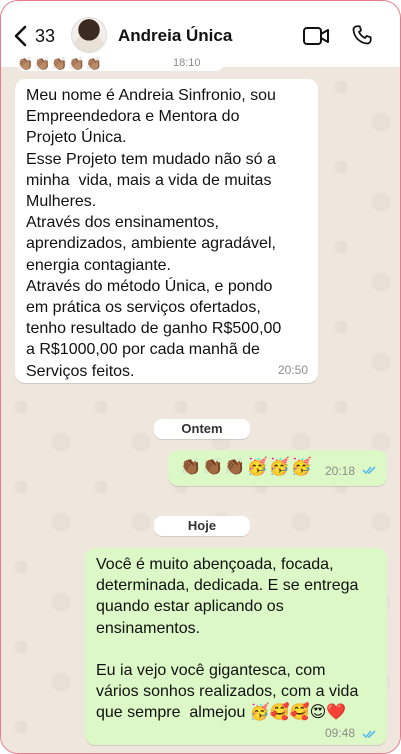  What do you see at coordinates (292, 370) in the screenshot?
I see `message-time: 20:50` at bounding box center [292, 370].